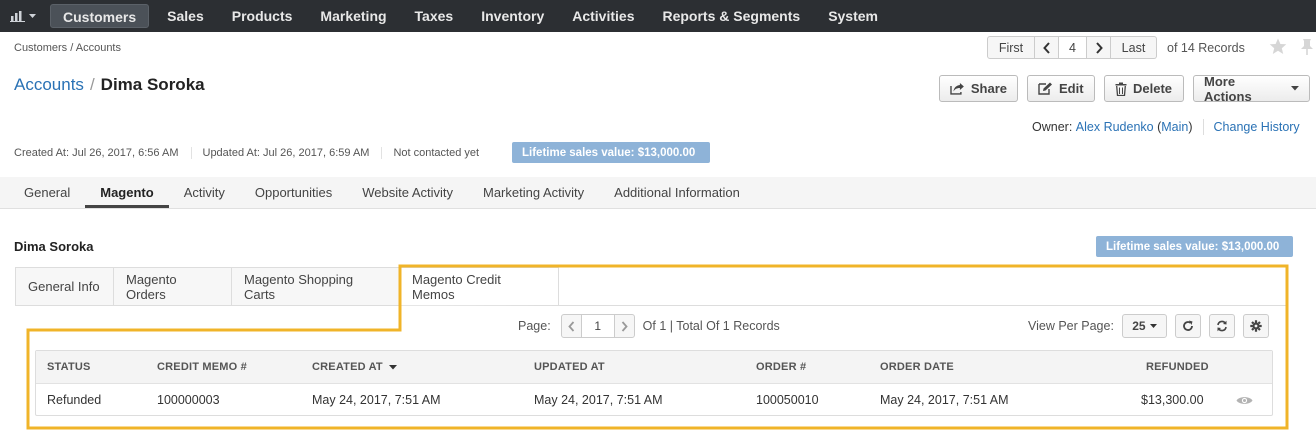 Image resolution: width=1316 pixels, height=448 pixels. I want to click on reset-button, so click(1221, 326).